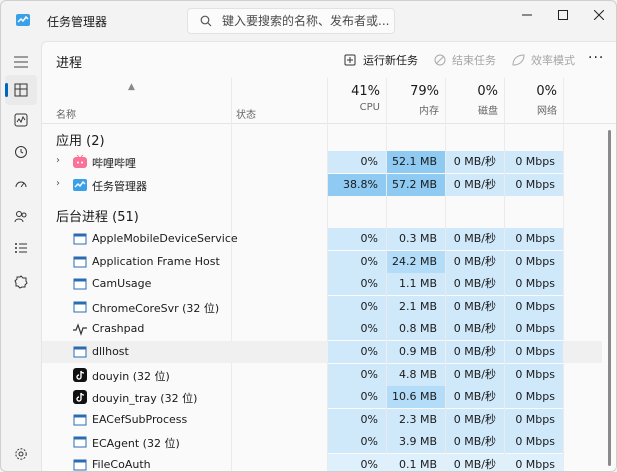  What do you see at coordinates (440, 60) in the screenshot?
I see `end-task-icon` at bounding box center [440, 60].